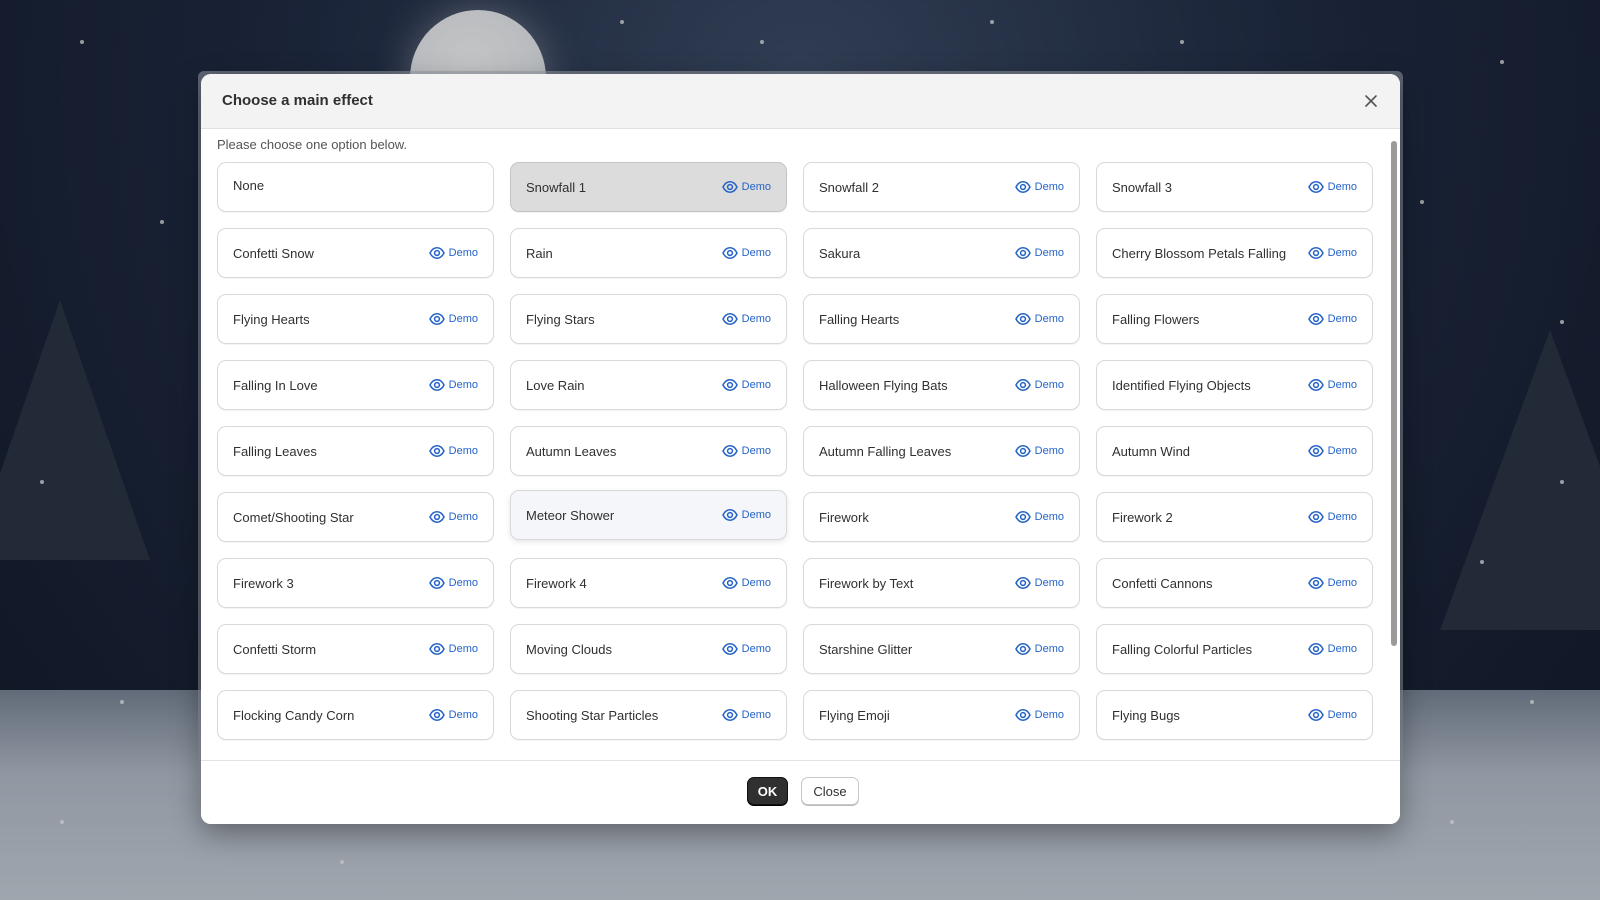 Image resolution: width=1600 pixels, height=900 pixels. I want to click on effect-option: Meteor Shower Demo, so click(648, 515).